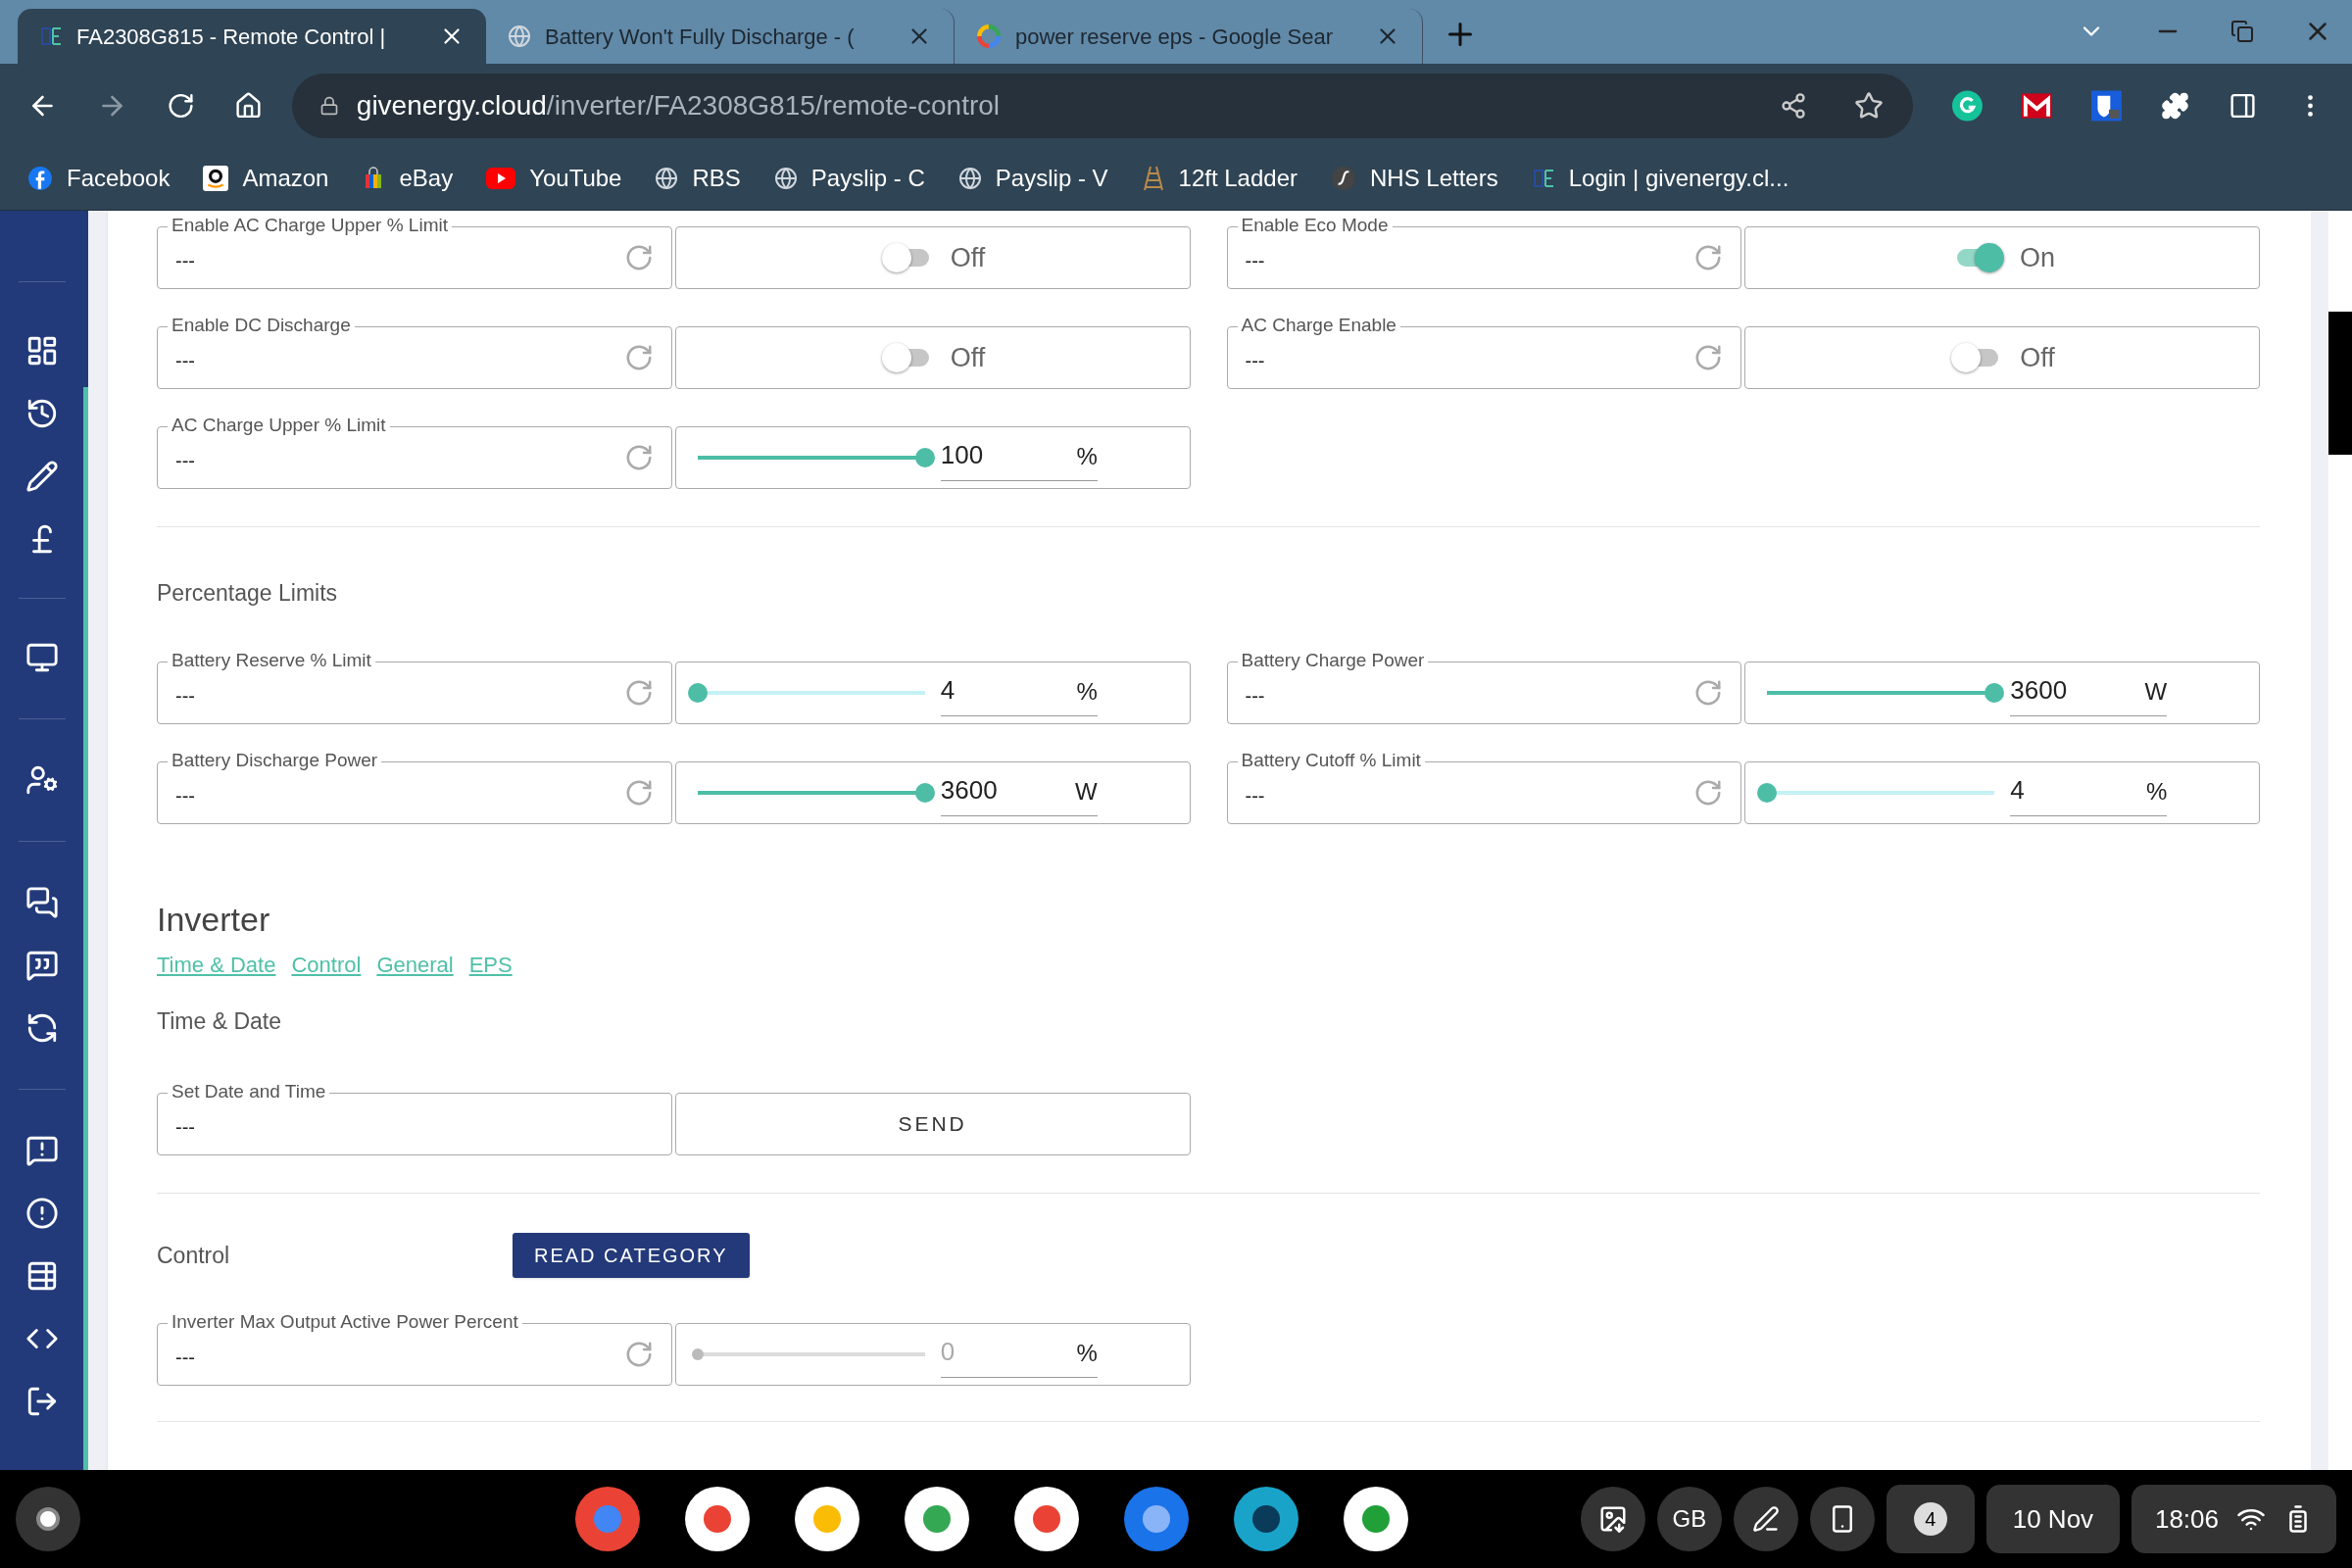  I want to click on envelope-icon, so click(2037, 105).